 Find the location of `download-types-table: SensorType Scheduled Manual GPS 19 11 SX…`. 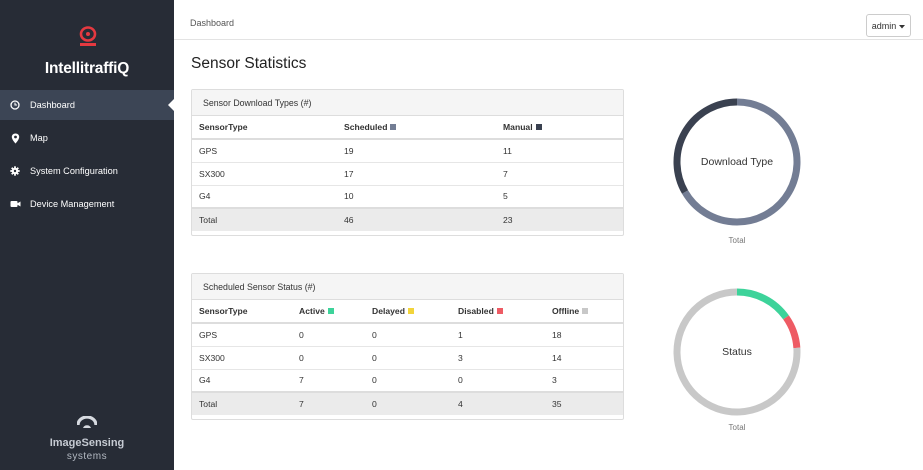

download-types-table: SensorType Scheduled Manual GPS 19 11 SX… is located at coordinates (407, 173).